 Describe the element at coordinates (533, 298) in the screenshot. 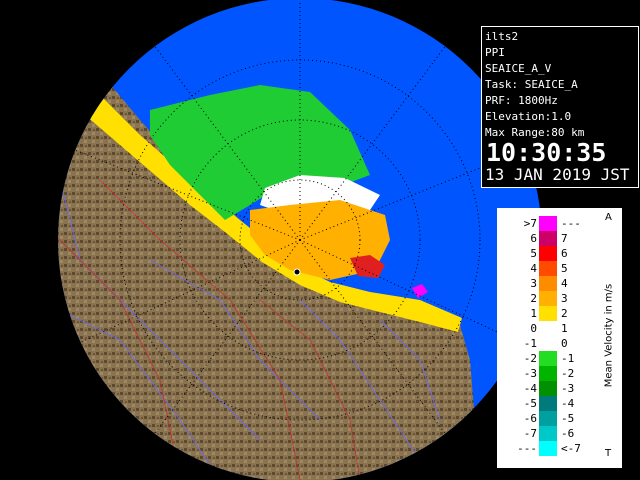

I see `legend-row-lower-label: 2` at that location.